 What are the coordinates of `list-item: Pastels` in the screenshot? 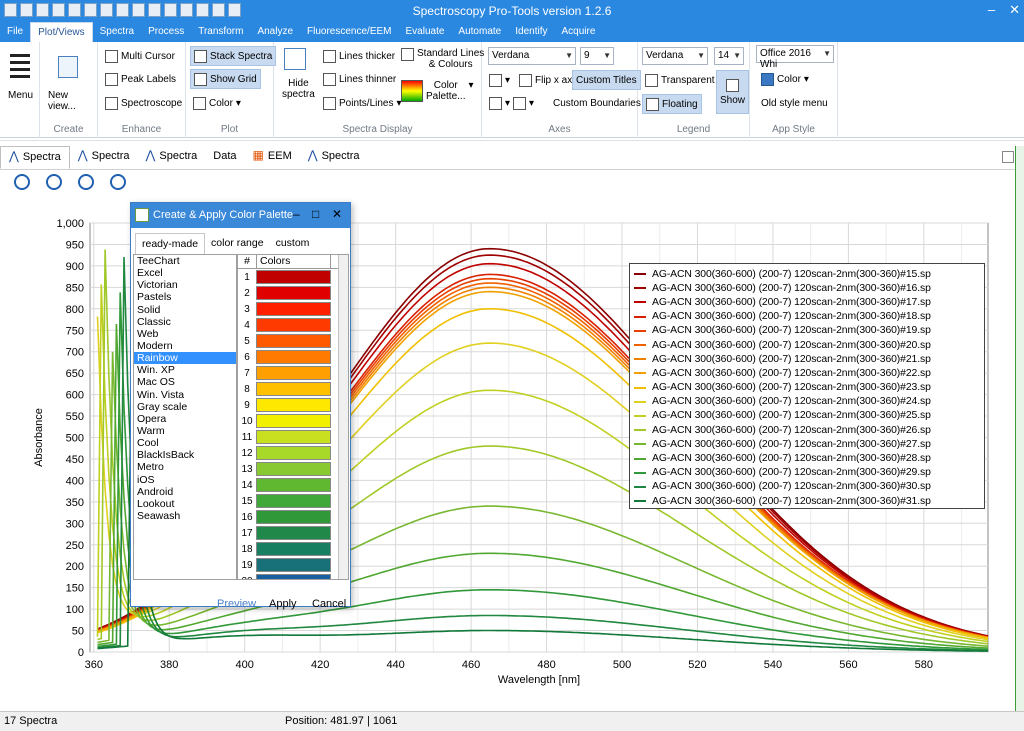 It's located at (185, 297).